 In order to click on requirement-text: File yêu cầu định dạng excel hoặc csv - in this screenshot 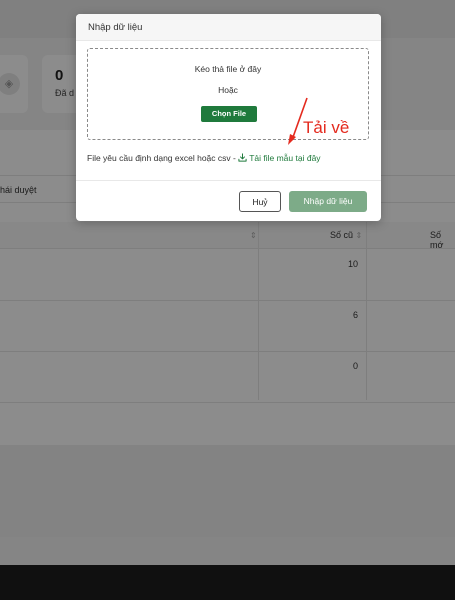, I will do `click(163, 158)`.